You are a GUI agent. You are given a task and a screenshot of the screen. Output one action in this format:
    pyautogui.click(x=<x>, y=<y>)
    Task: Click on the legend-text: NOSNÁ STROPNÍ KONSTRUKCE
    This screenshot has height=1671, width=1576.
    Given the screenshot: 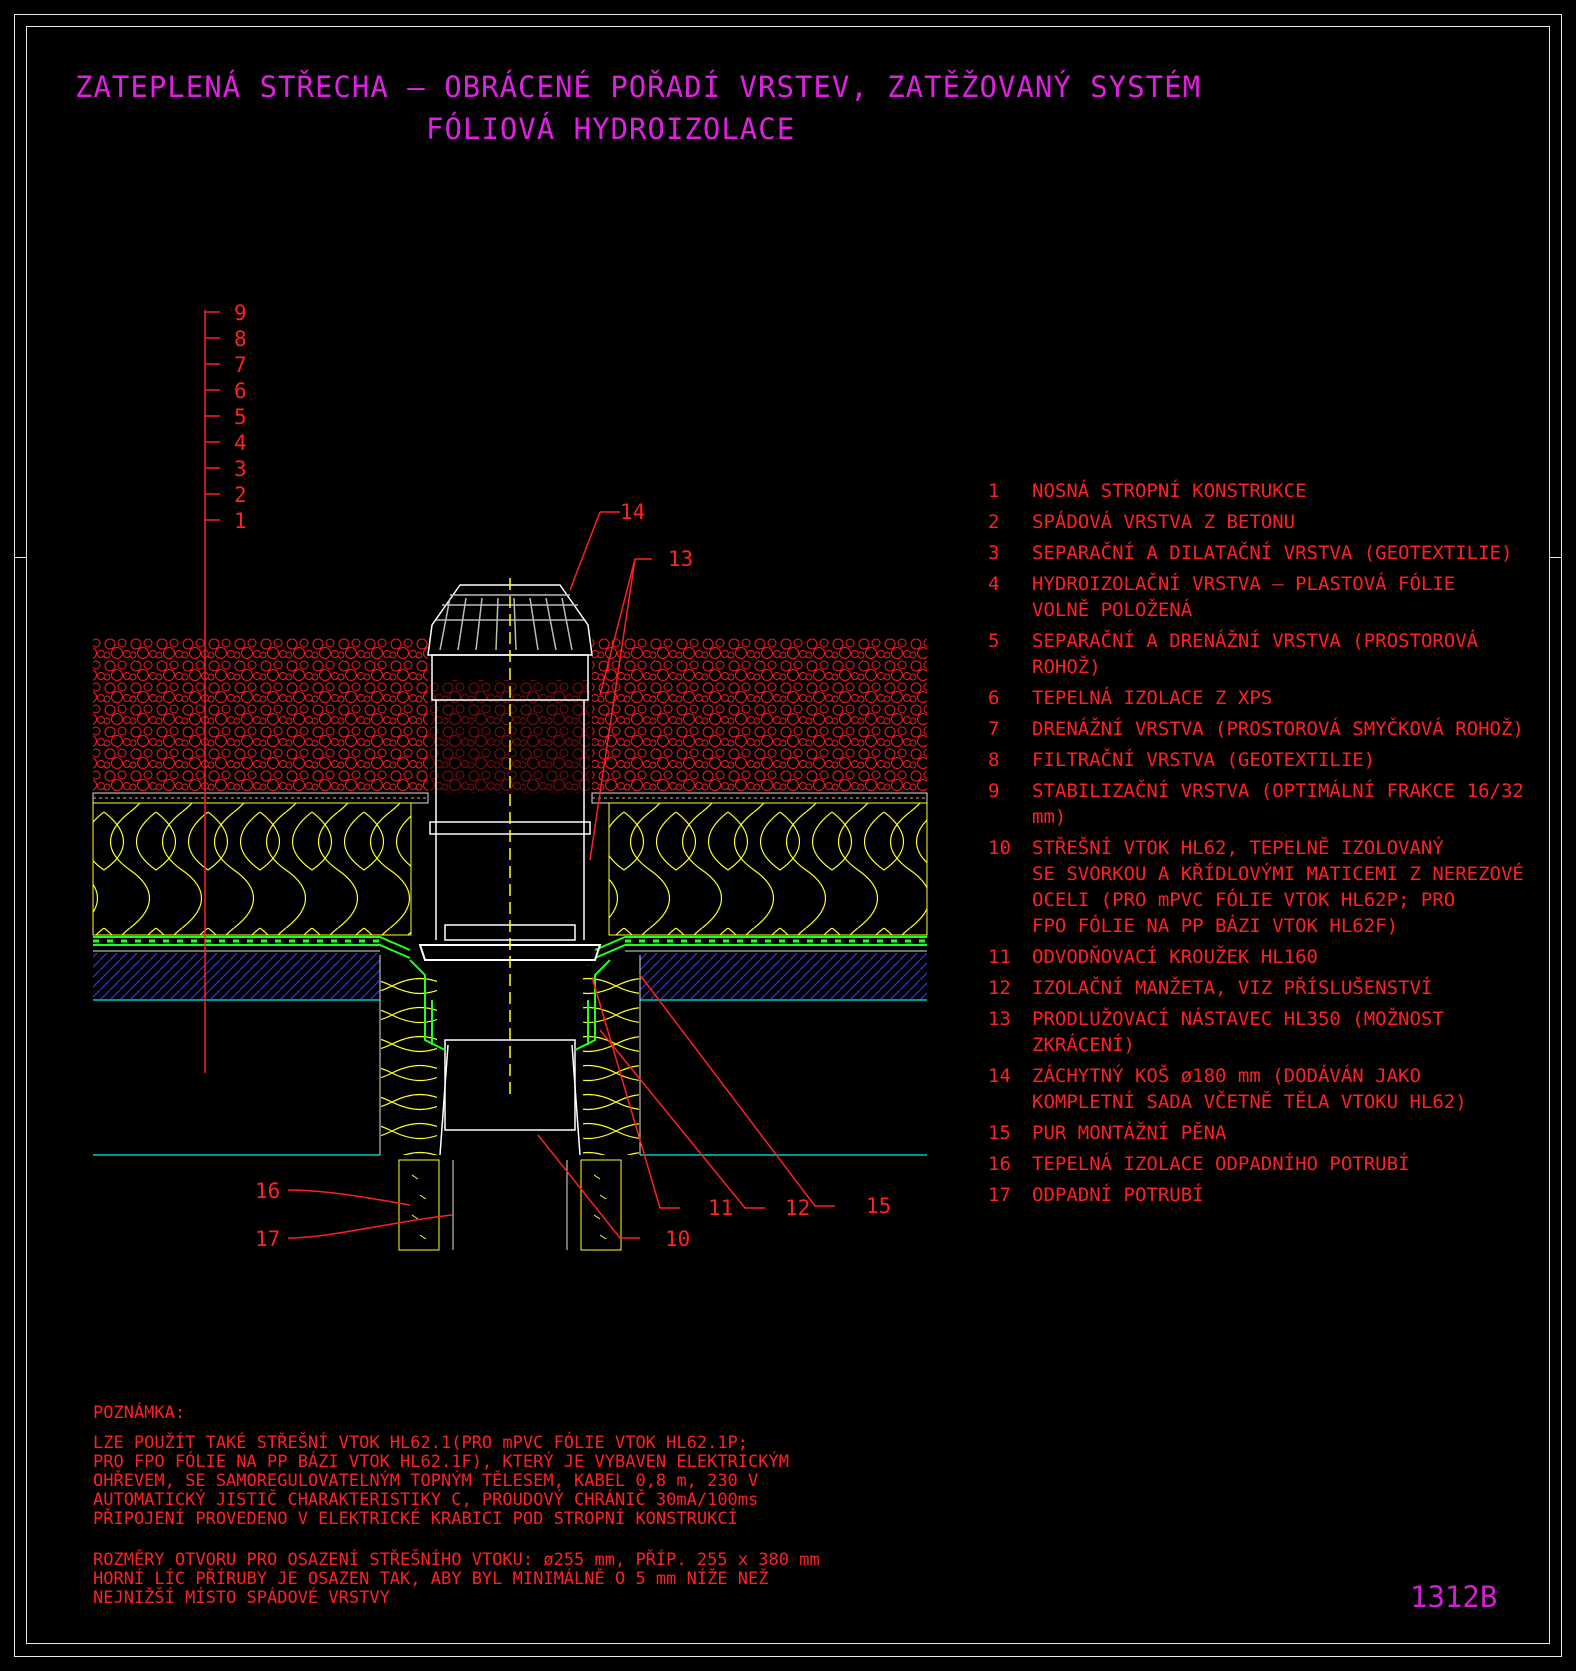 What is the action you would take?
    pyautogui.click(x=1169, y=491)
    